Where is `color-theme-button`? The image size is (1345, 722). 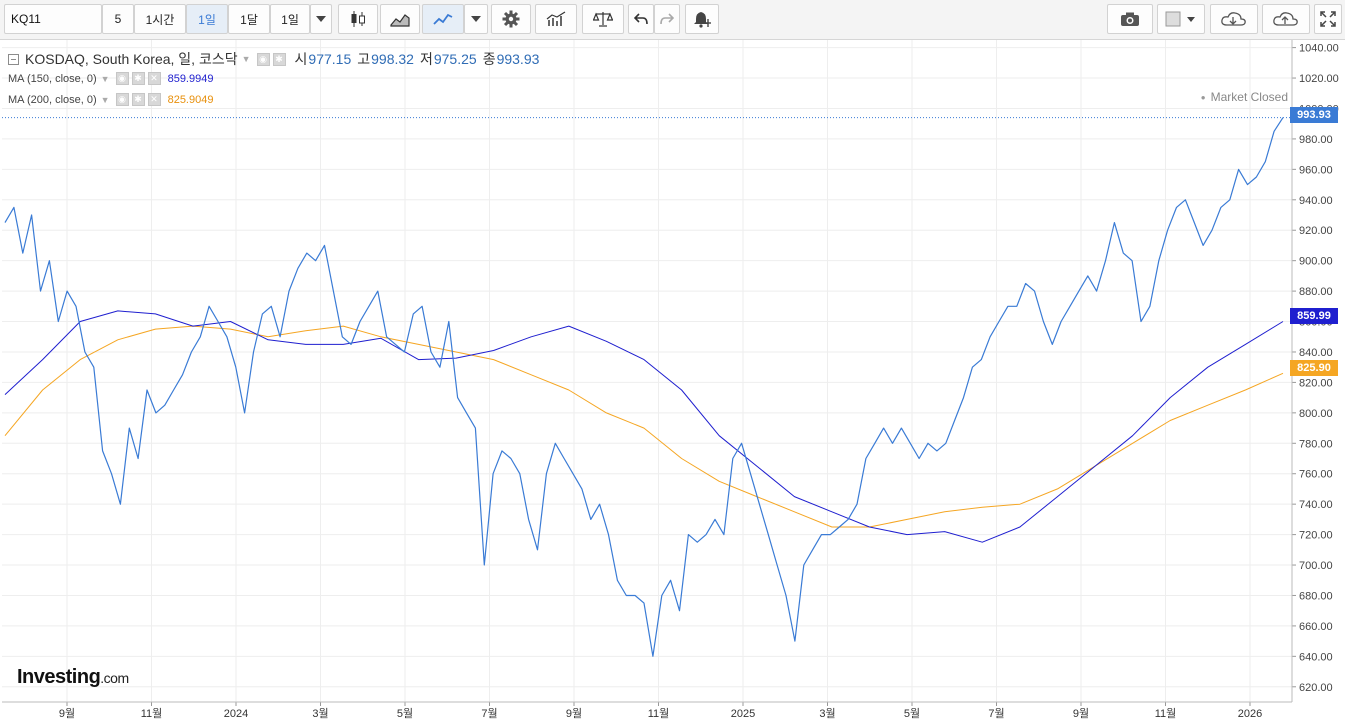
color-theme-button is located at coordinates (1181, 19).